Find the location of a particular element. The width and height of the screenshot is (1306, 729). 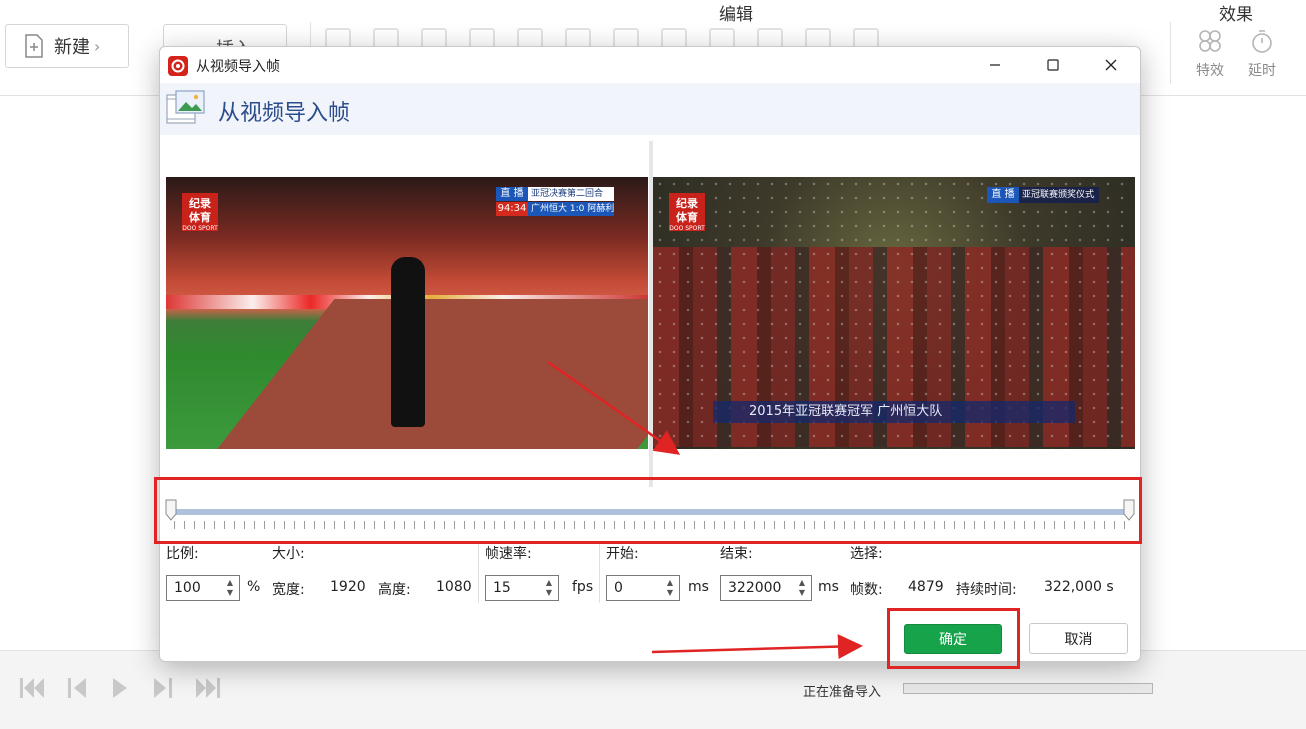

duration-label: 持续时间: is located at coordinates (986, 590).